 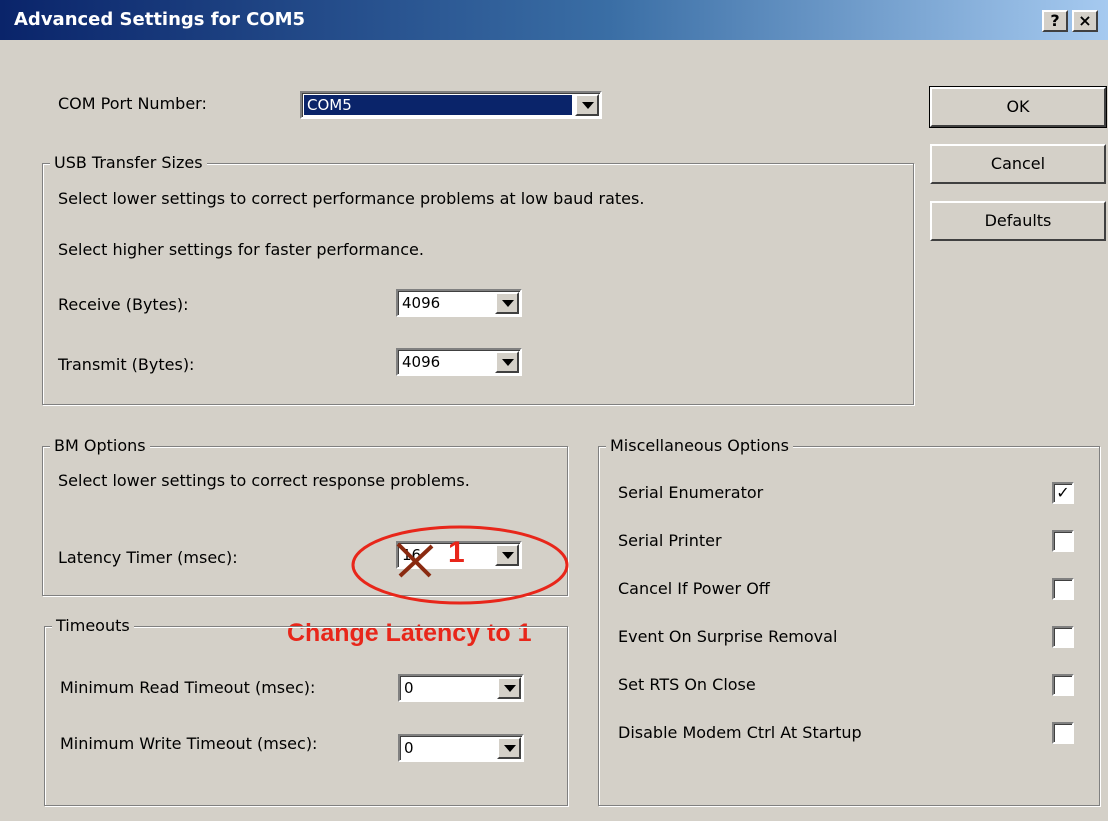 I want to click on close-button: ×, so click(x=1085, y=21).